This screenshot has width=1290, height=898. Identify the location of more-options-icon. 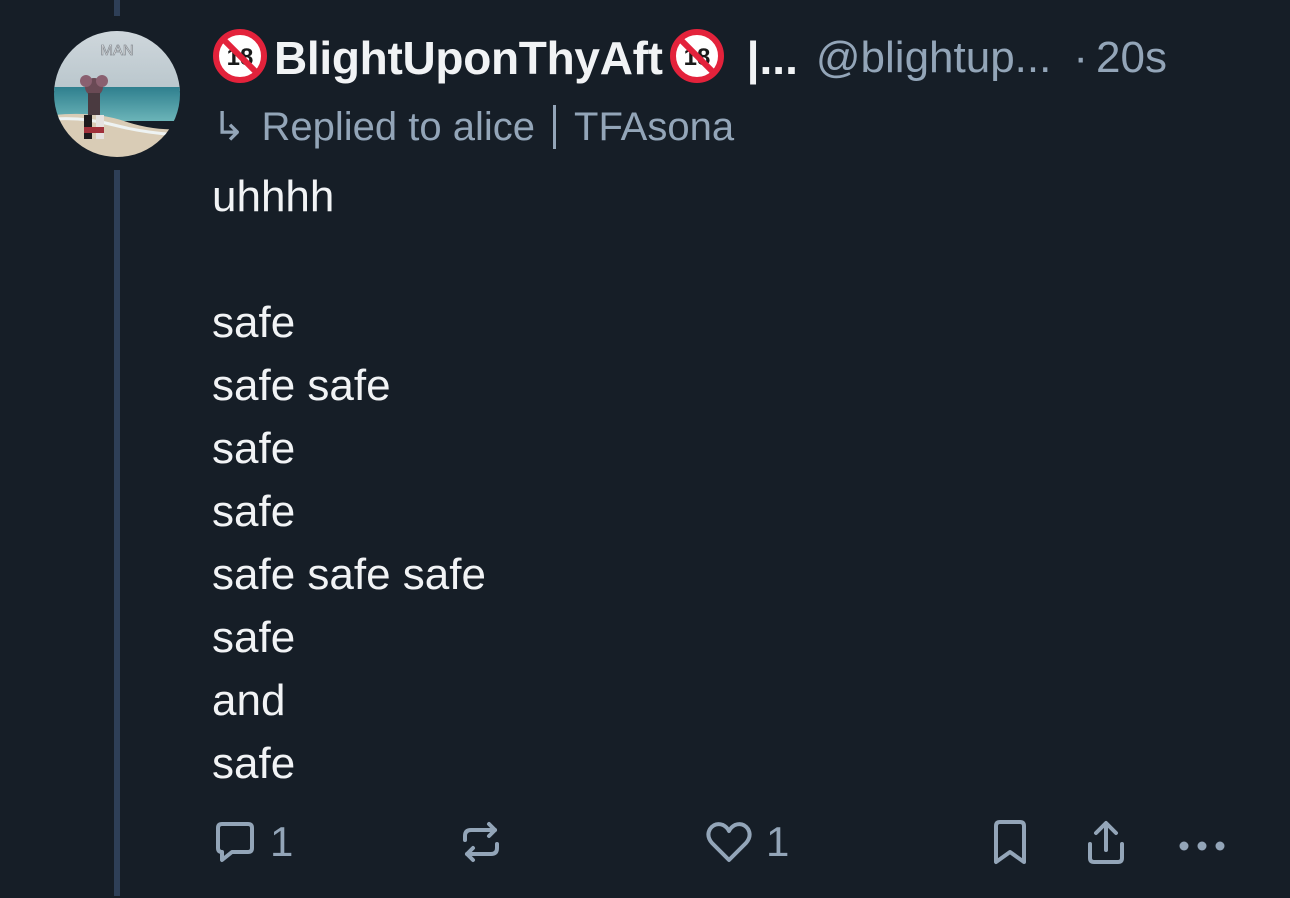
(1202, 846).